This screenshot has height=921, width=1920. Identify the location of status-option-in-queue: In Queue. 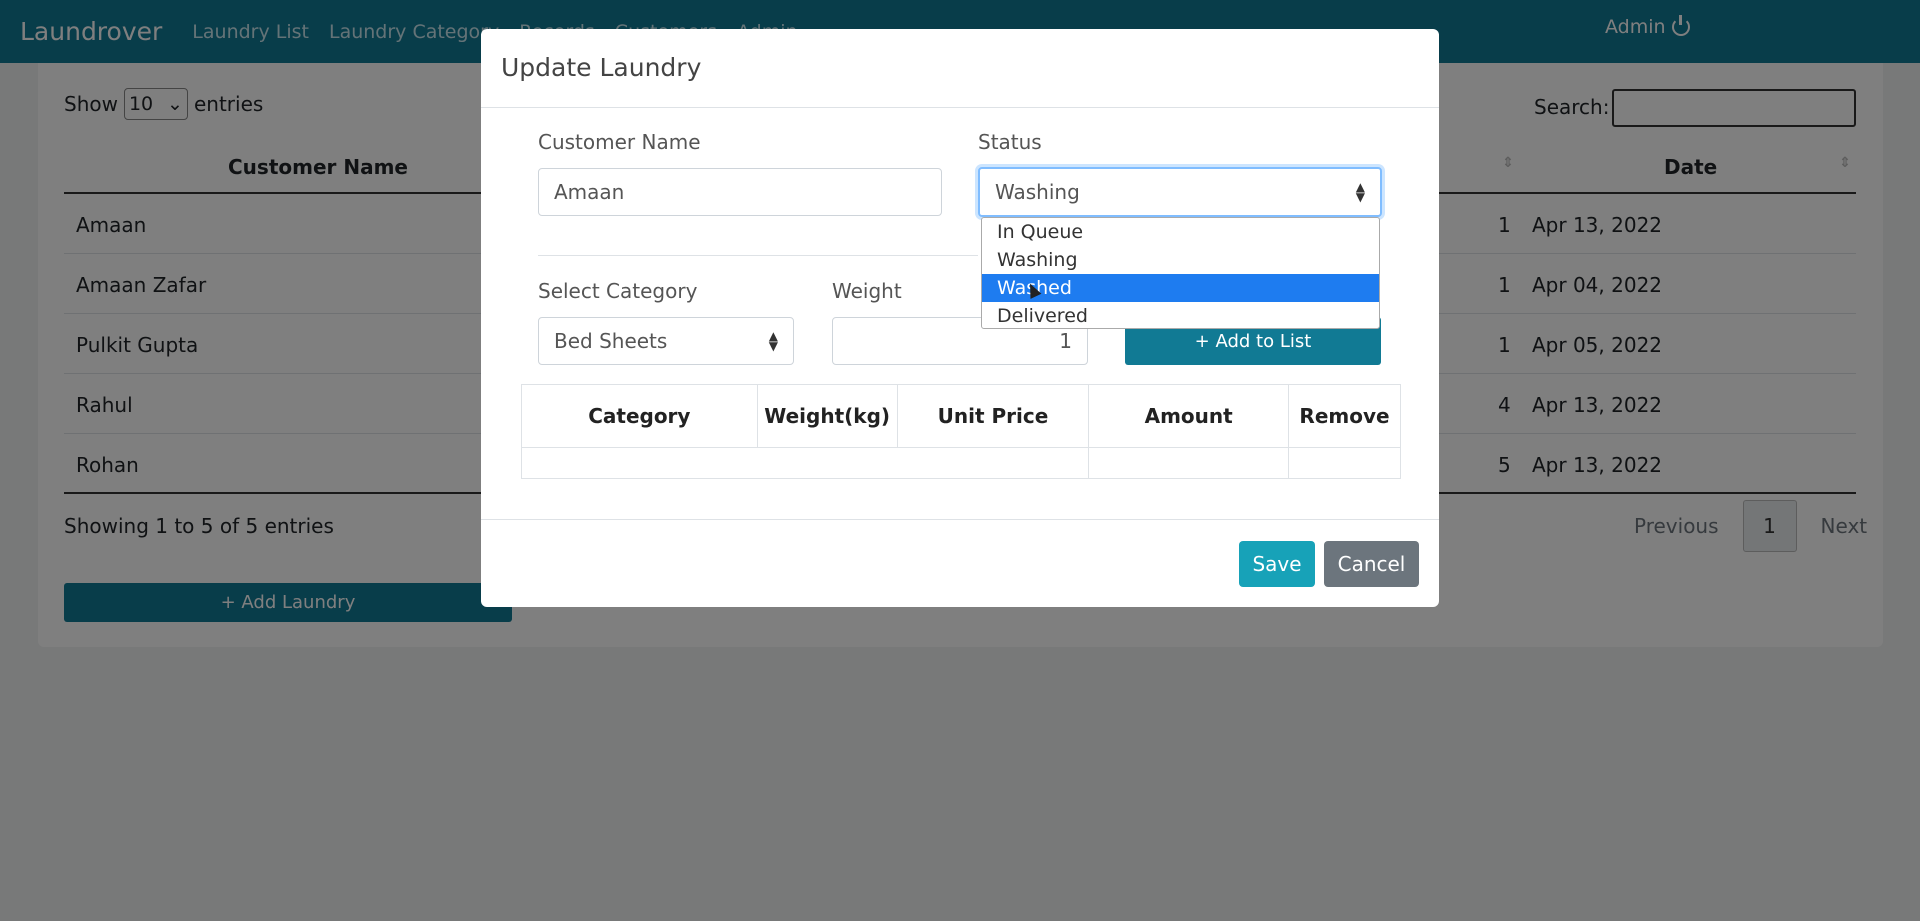
(1180, 232).